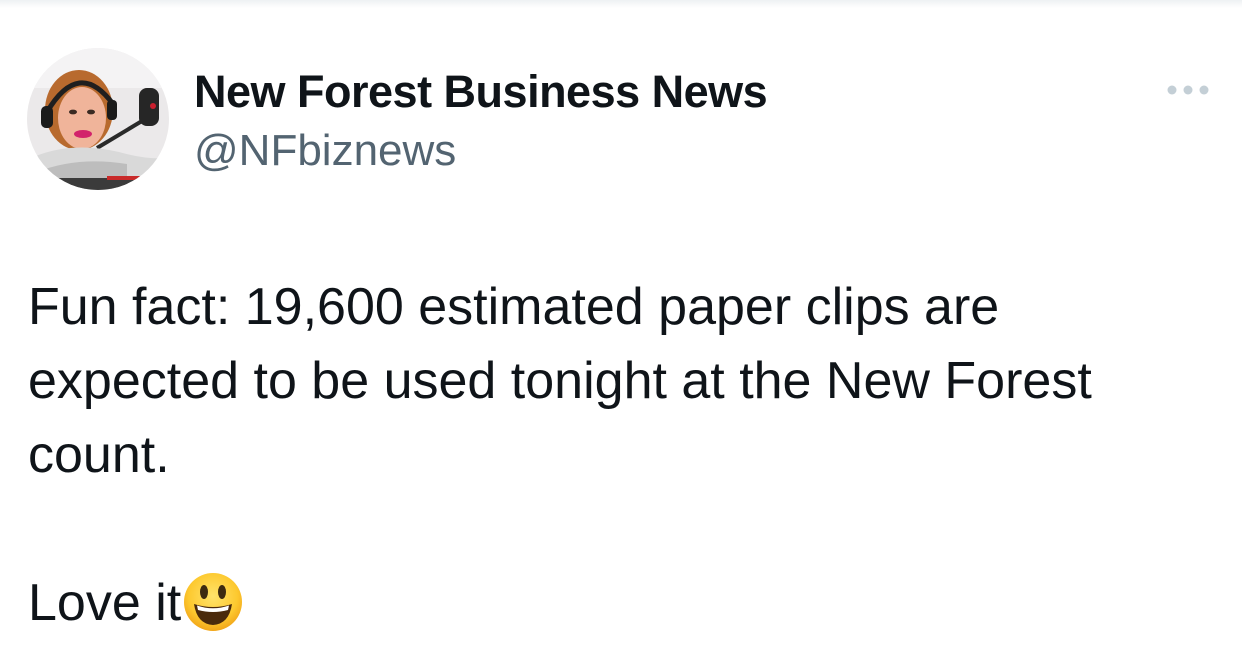  I want to click on author-display-name: New Forest Business News, so click(481, 92).